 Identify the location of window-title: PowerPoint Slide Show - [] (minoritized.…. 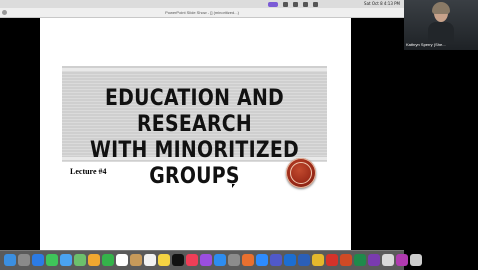
(202, 12).